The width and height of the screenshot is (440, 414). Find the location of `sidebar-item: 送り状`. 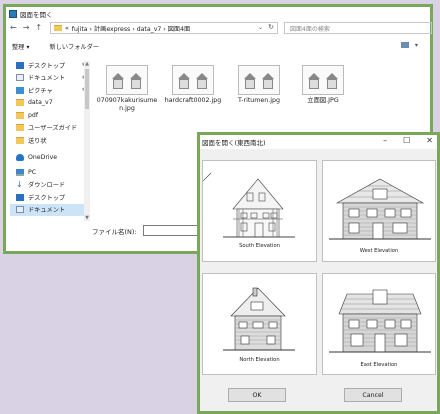

sidebar-item: 送り状 is located at coordinates (50, 140).